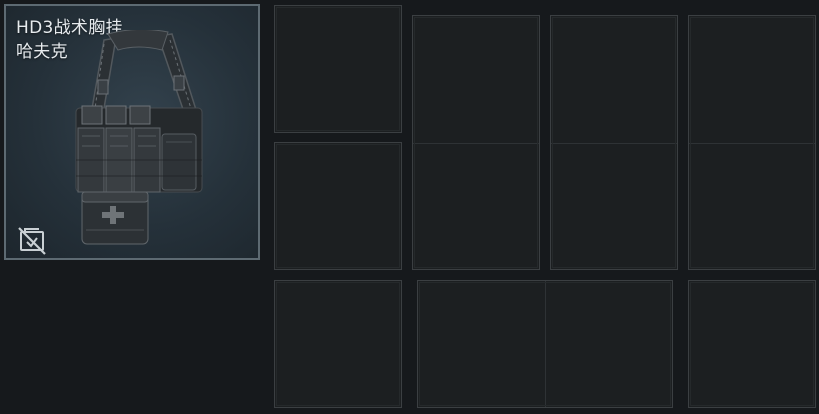 This screenshot has width=819, height=414. I want to click on inventory-slot-1x1-b, so click(338, 206).